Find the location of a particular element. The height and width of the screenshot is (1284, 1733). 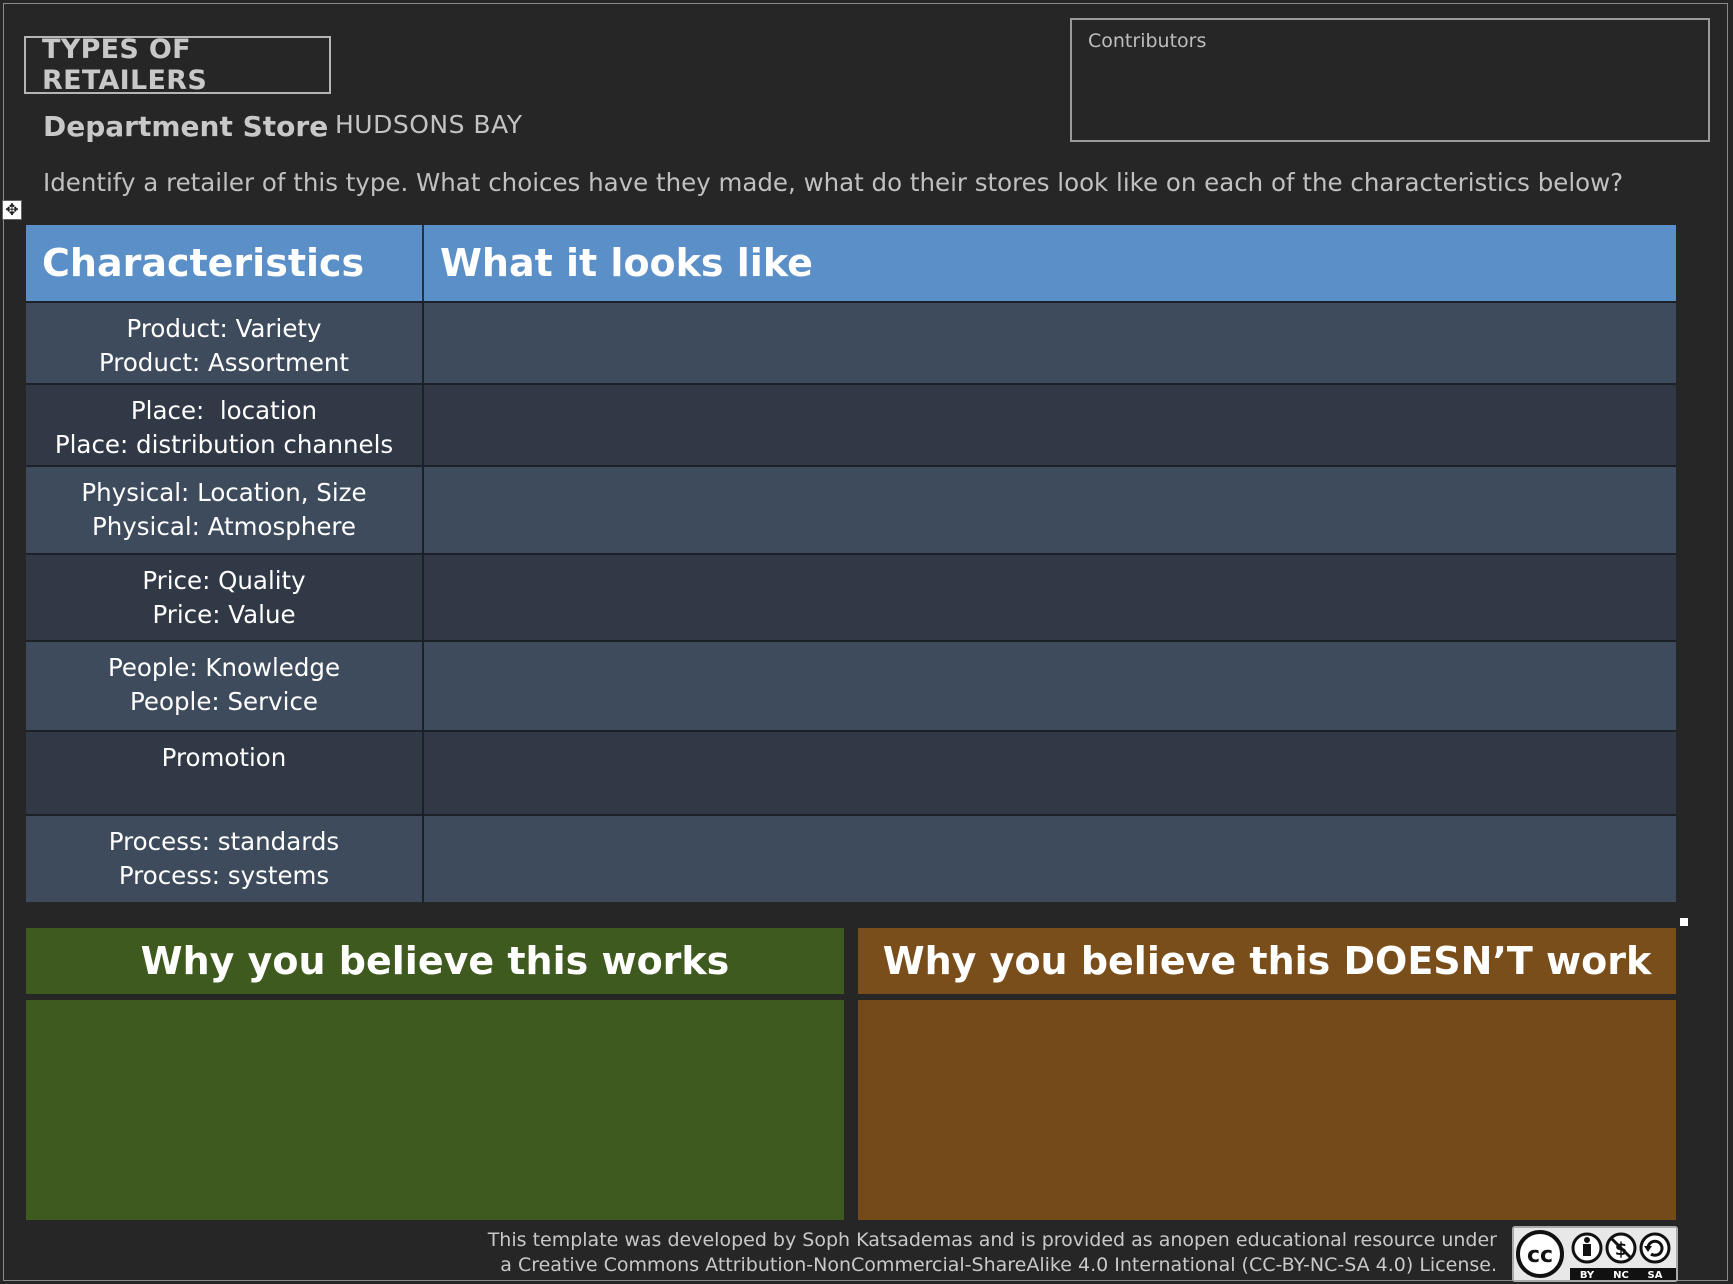

table-row-promotion: Promotion is located at coordinates (851, 772).